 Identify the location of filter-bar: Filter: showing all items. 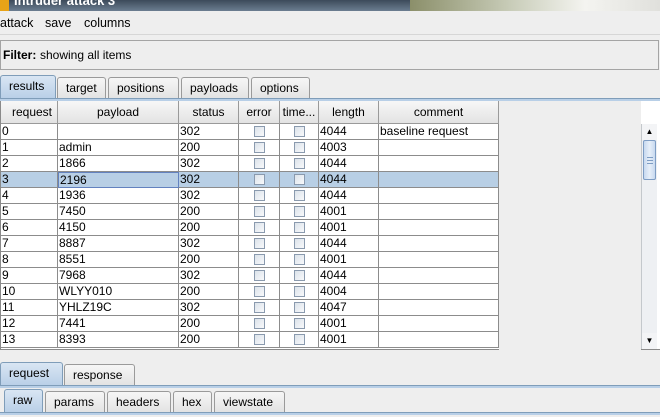
(329, 55).